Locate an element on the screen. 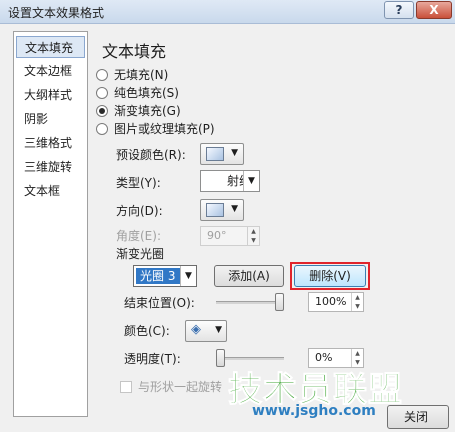 This screenshot has width=455, height=432. end-position-slider is located at coordinates (250, 302).